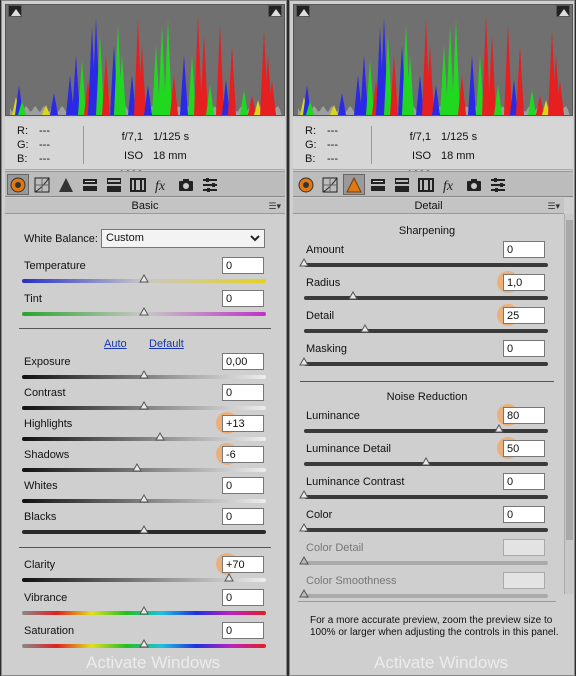 The image size is (576, 676). I want to click on slider-temperature-thumb, so click(144, 278).